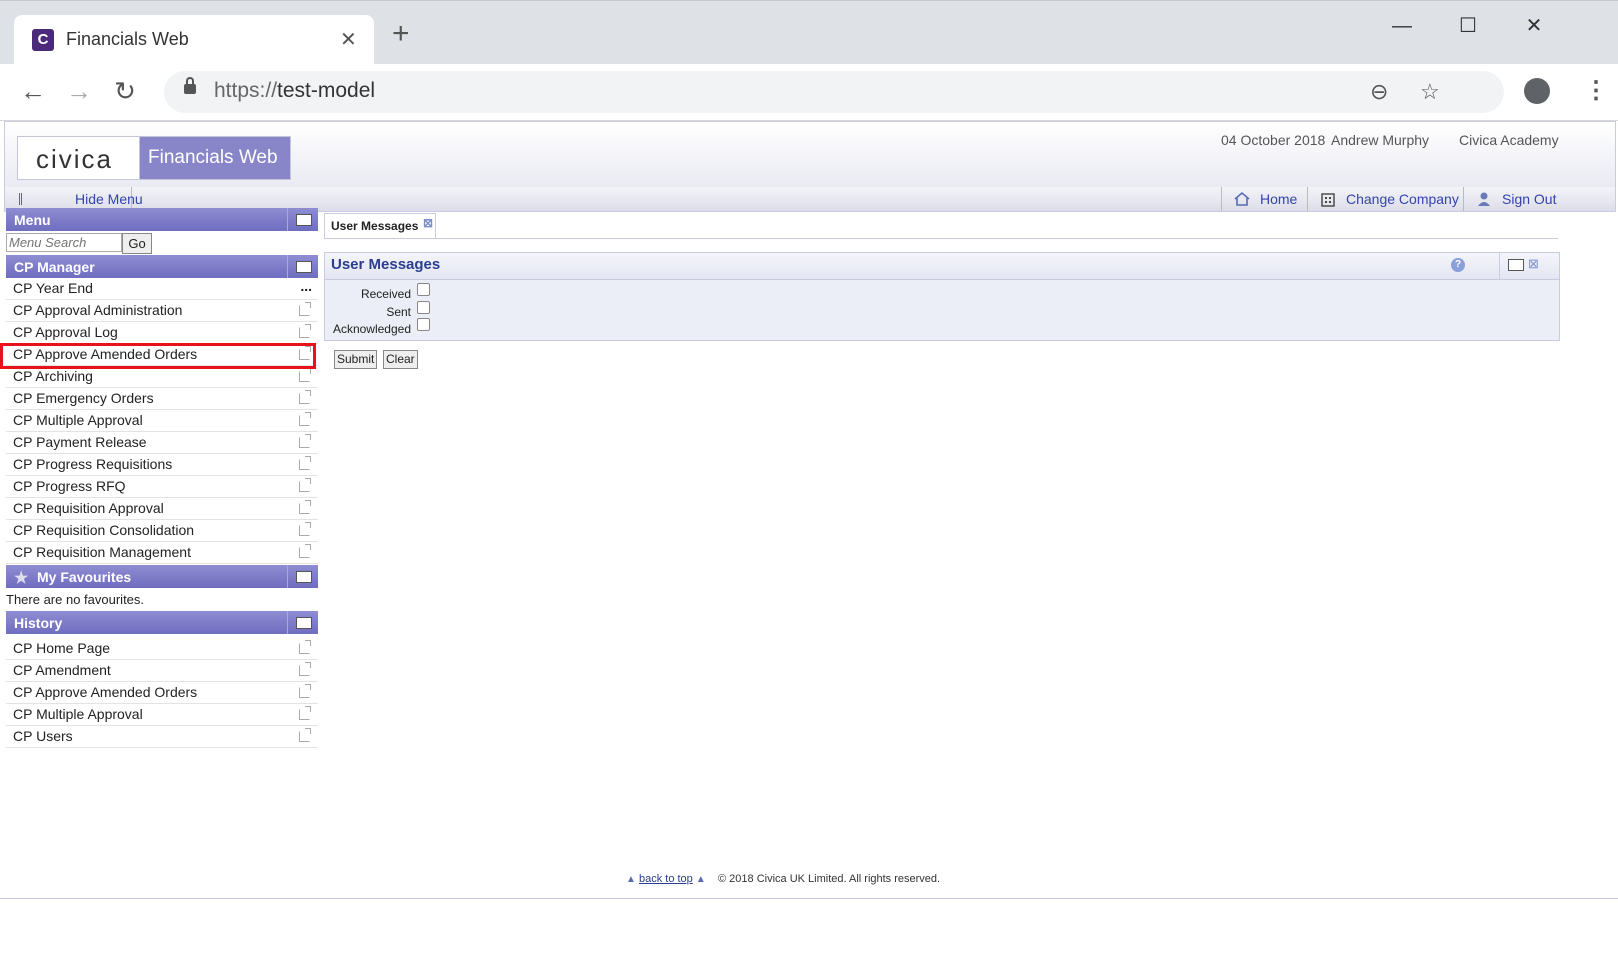 The image size is (1618, 966). What do you see at coordinates (162, 333) in the screenshot?
I see `menu-item-cp-approval-log: CP Approval Log` at bounding box center [162, 333].